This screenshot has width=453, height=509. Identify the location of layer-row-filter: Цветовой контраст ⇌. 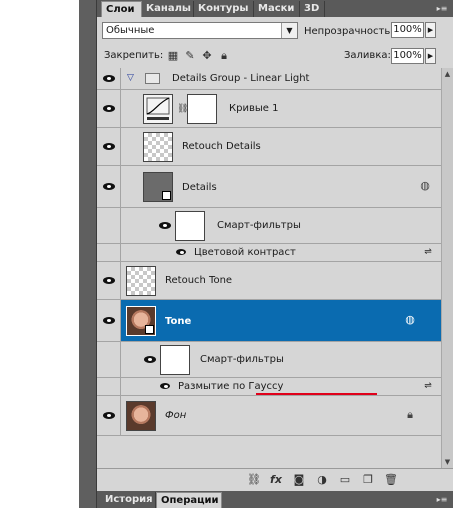
(269, 253).